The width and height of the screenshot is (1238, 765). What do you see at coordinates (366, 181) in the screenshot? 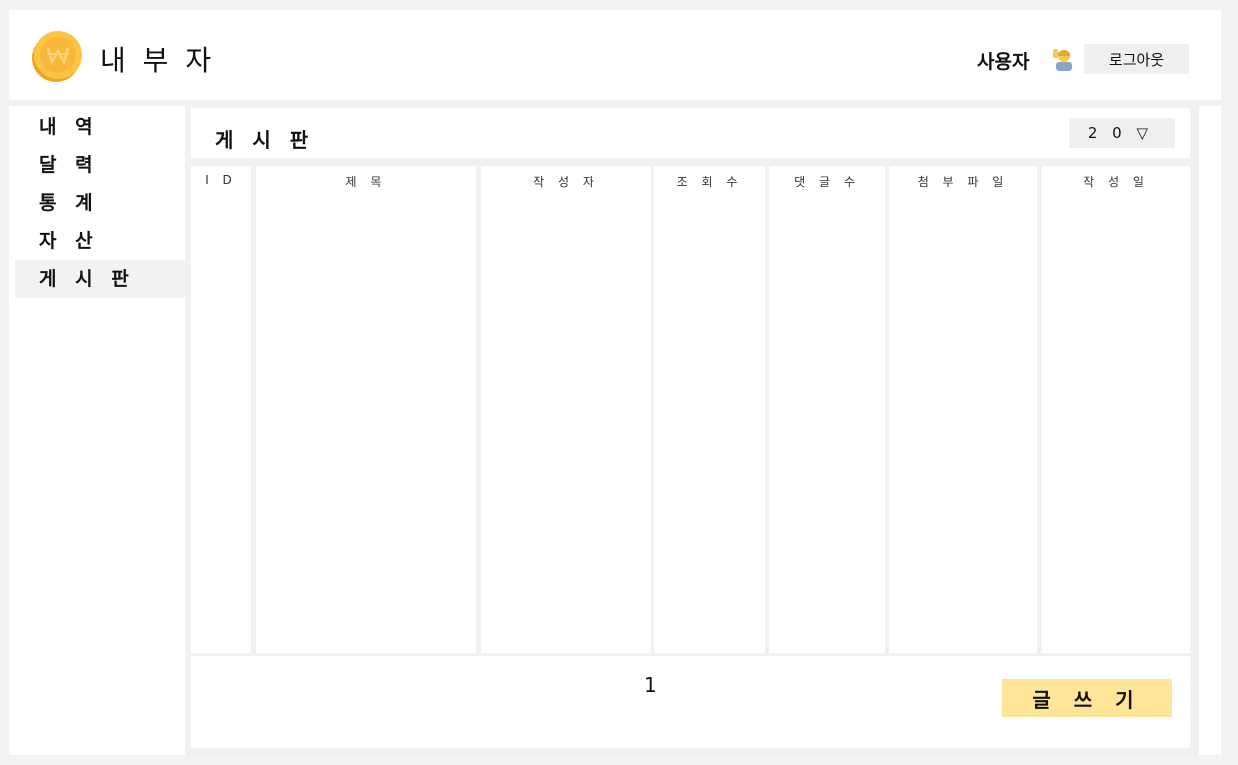
I see `column-header-title: 제 목` at bounding box center [366, 181].